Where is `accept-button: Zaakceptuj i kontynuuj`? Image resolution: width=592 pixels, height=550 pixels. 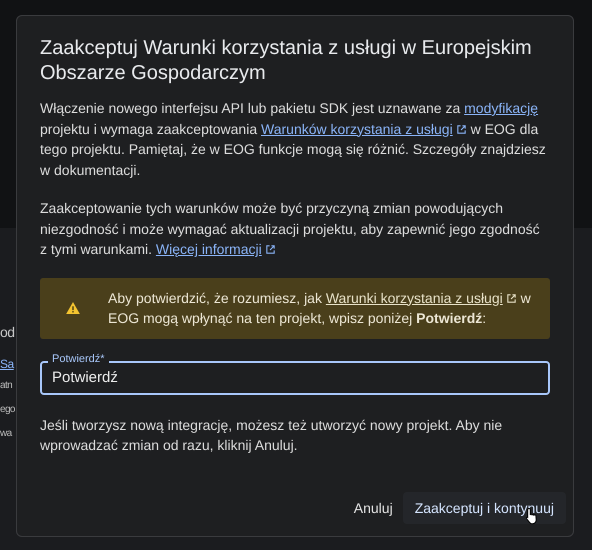
accept-button: Zaakceptuj i kontynuuj is located at coordinates (484, 508).